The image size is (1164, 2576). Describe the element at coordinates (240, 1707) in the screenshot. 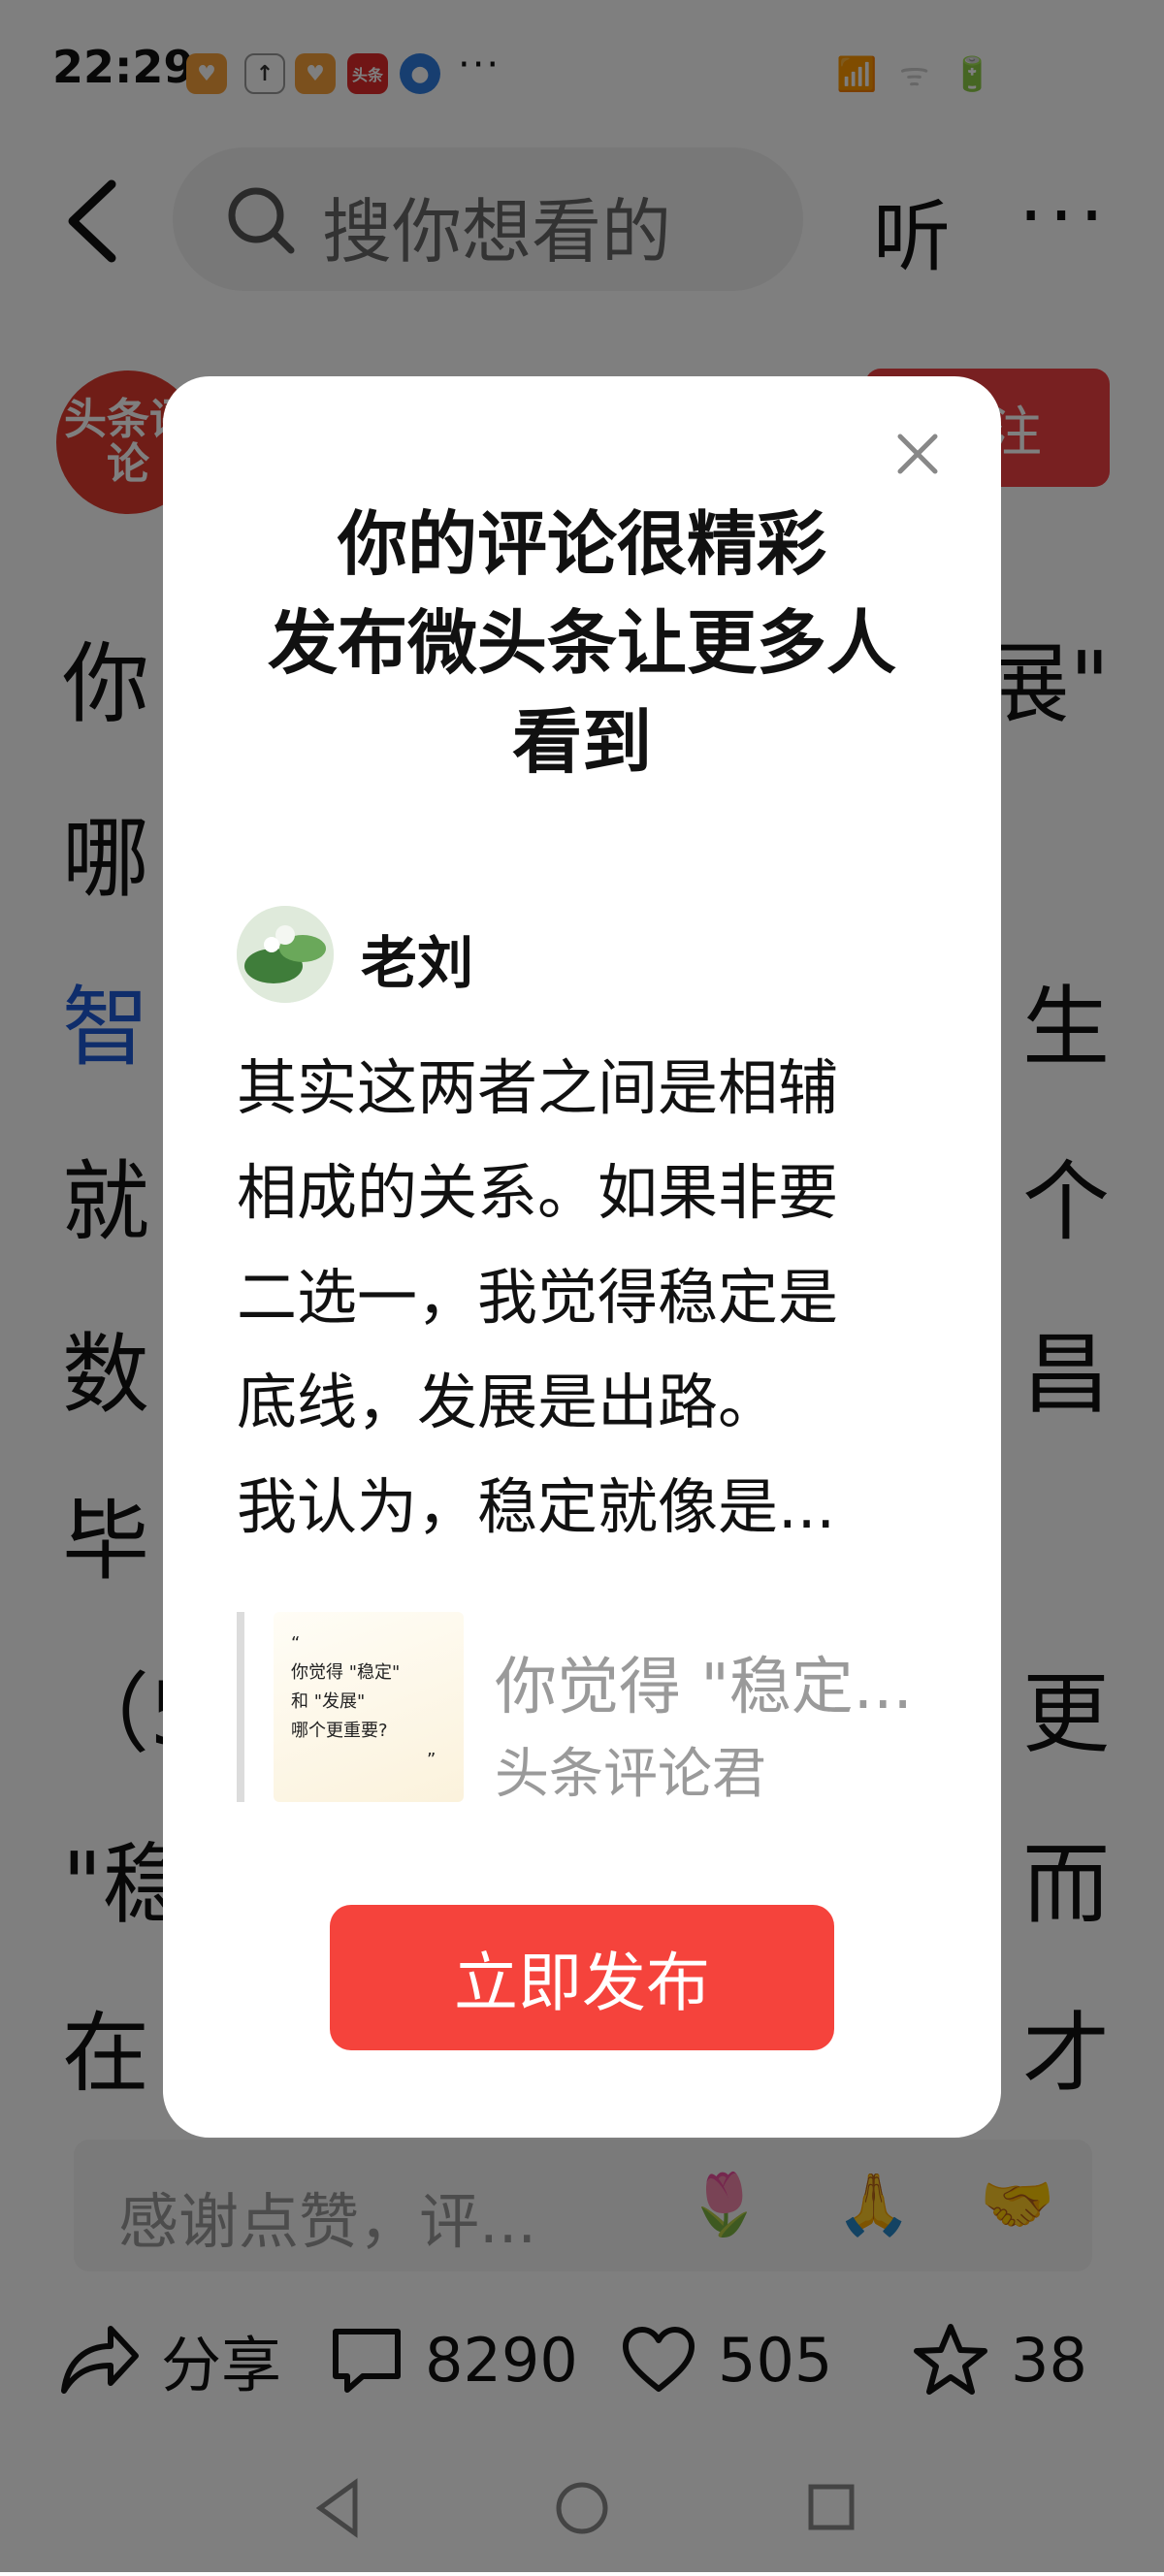

I see `quote-divider` at that location.